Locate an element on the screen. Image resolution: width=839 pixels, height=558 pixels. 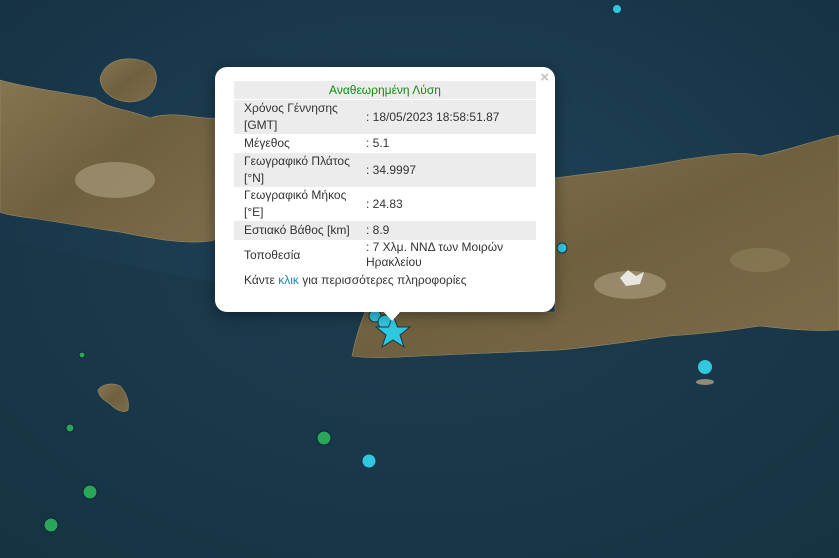
info-value: : 24.83 is located at coordinates (384, 203).